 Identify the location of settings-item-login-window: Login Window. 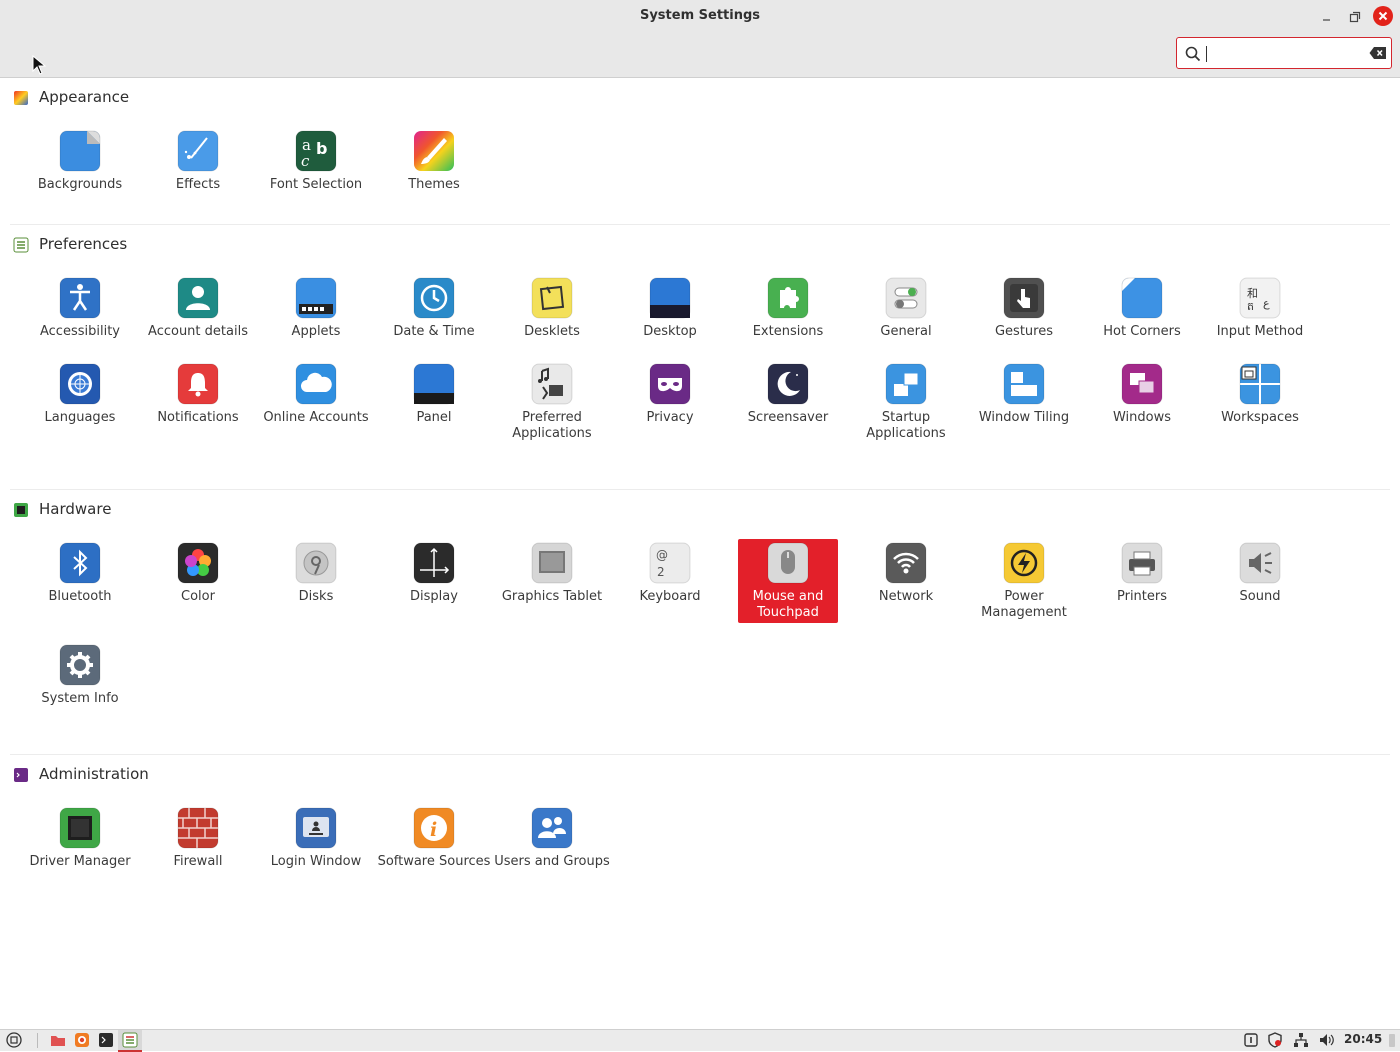
(316, 846).